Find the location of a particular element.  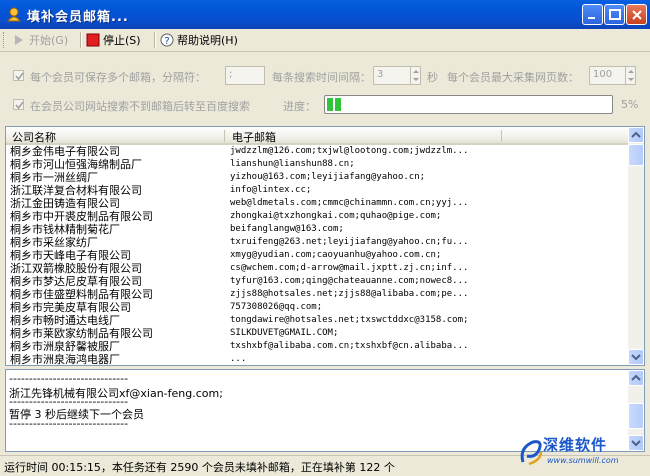

minimize-icon is located at coordinates (591, 18).